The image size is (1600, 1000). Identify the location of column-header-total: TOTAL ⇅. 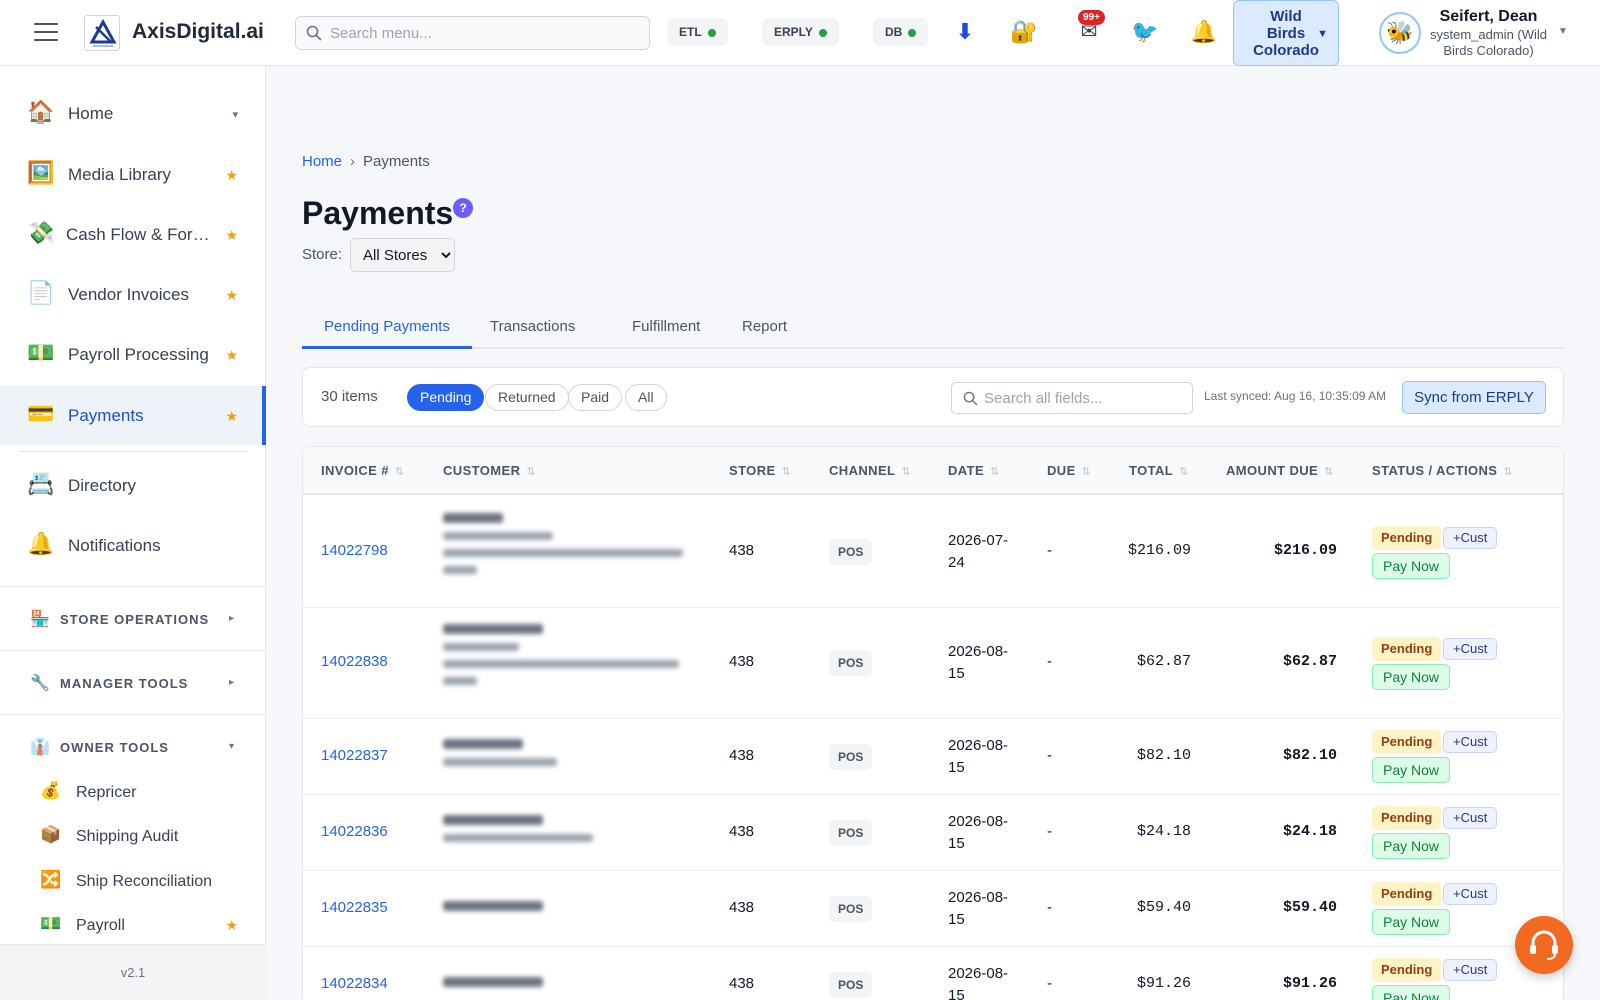
(1159, 470).